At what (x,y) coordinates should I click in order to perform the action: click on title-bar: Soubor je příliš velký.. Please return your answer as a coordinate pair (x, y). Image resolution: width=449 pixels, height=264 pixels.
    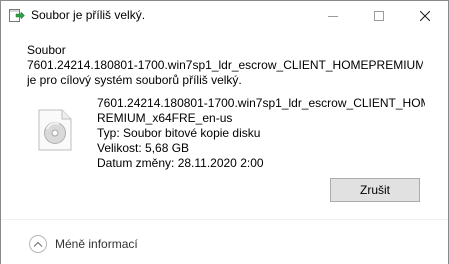
    Looking at the image, I should click on (224, 16).